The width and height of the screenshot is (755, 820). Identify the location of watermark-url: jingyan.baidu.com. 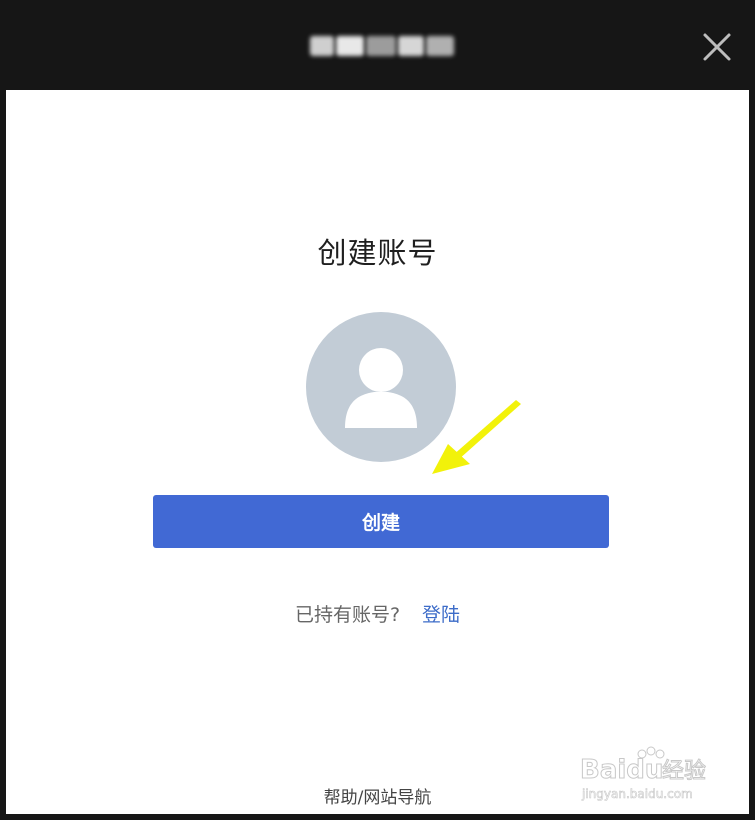
(637, 794).